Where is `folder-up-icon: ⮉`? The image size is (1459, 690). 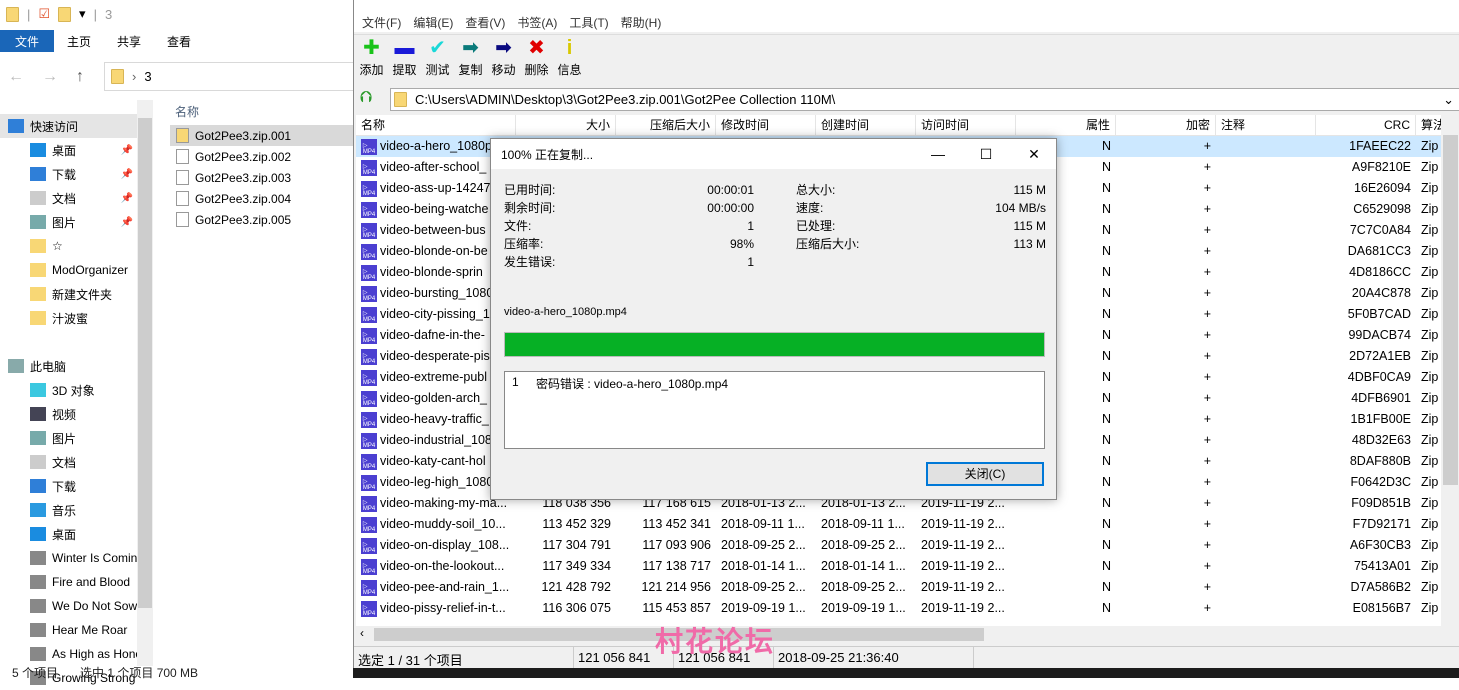 folder-up-icon: ⮉ is located at coordinates (366, 98).